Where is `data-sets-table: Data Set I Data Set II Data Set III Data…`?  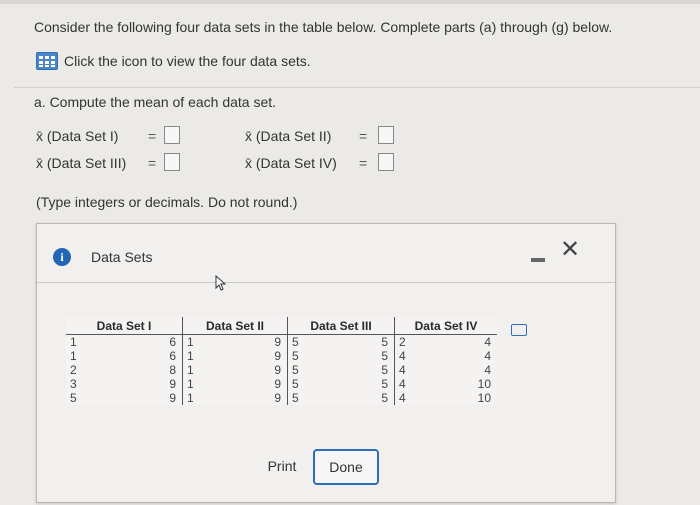 data-sets-table: Data Set I Data Set II Data Set III Data… is located at coordinates (281, 361).